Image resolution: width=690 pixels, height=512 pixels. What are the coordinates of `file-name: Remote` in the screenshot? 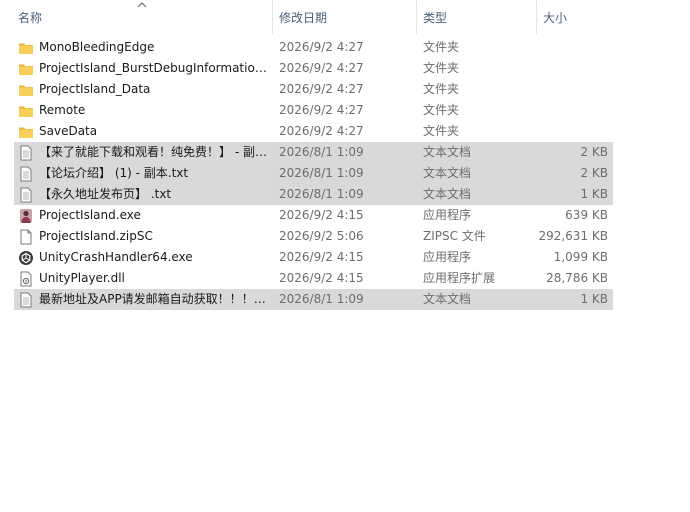 It's located at (62, 110).